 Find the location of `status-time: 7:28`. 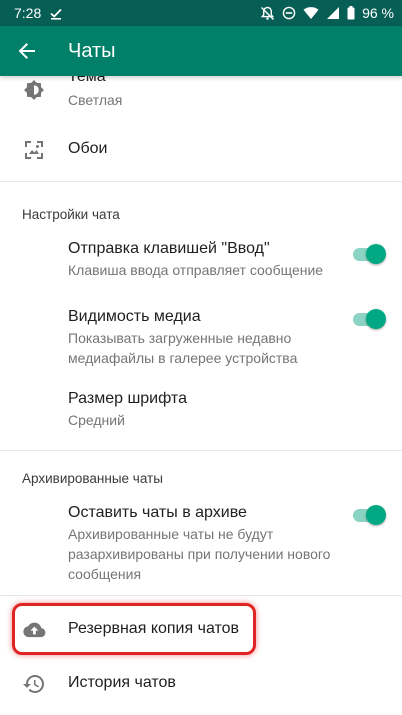

status-time: 7:28 is located at coordinates (28, 13).